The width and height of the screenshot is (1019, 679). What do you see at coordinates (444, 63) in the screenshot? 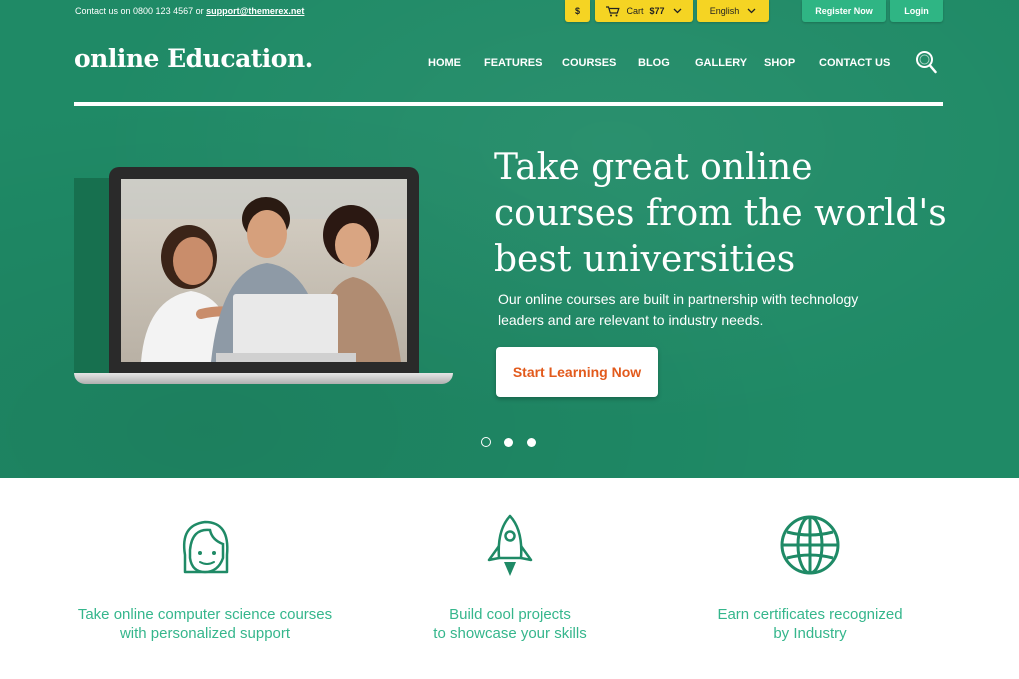
I see `nav-home: HOME` at bounding box center [444, 63].